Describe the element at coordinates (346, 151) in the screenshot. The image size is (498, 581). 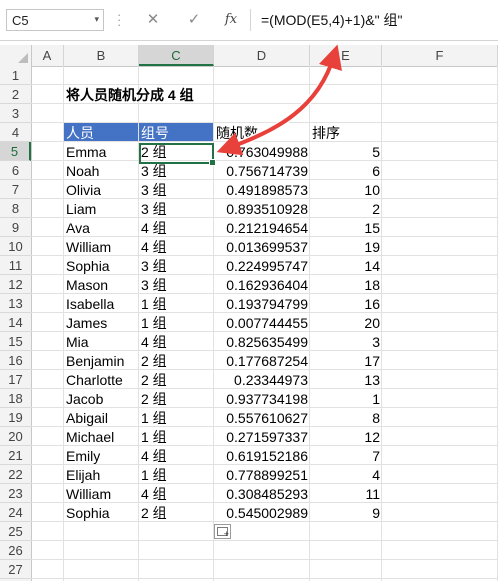
I see `cell-rank: 5` at that location.